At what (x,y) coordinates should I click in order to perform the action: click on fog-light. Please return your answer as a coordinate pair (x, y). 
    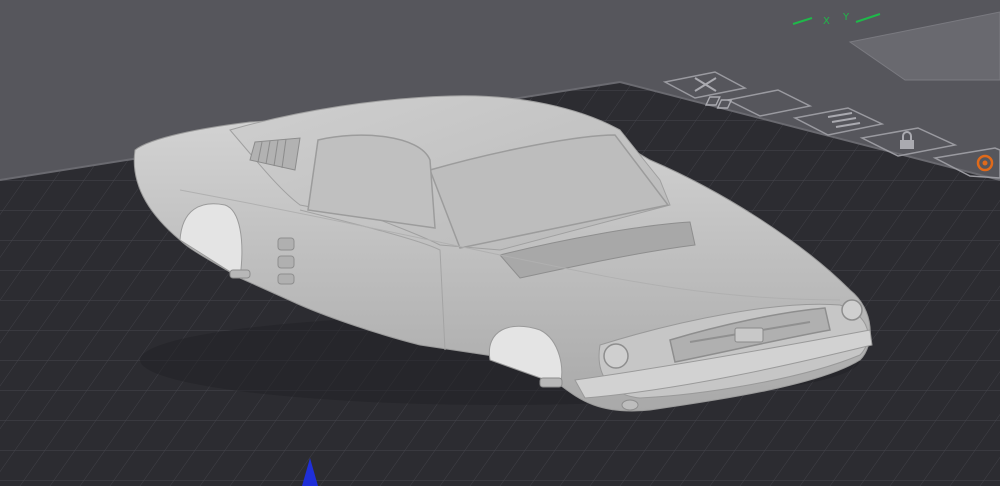
    Looking at the image, I should click on (630, 405).